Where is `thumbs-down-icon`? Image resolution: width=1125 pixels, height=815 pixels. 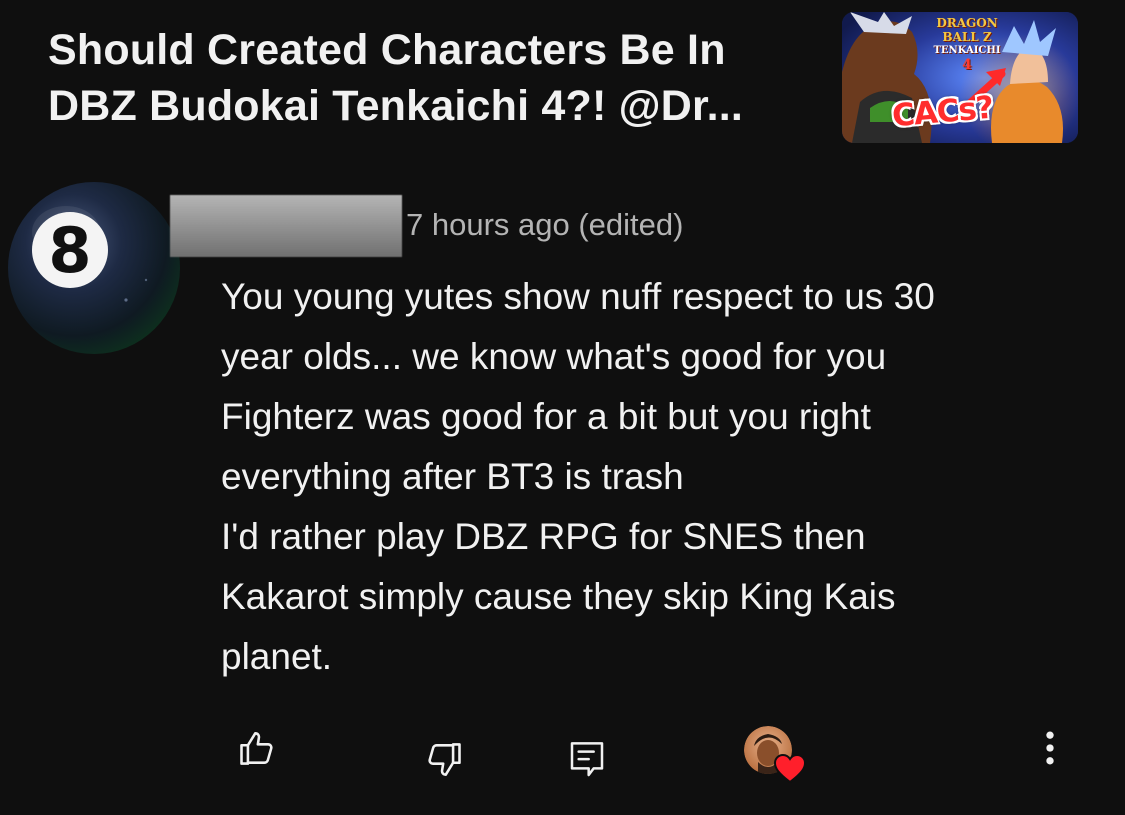 thumbs-down-icon is located at coordinates (444, 759).